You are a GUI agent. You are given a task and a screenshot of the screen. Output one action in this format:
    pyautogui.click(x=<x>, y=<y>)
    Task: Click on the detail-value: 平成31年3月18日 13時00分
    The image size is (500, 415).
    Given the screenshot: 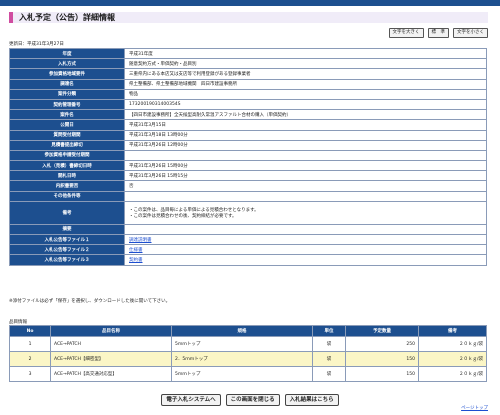 What is the action you would take?
    pyautogui.click(x=305, y=135)
    